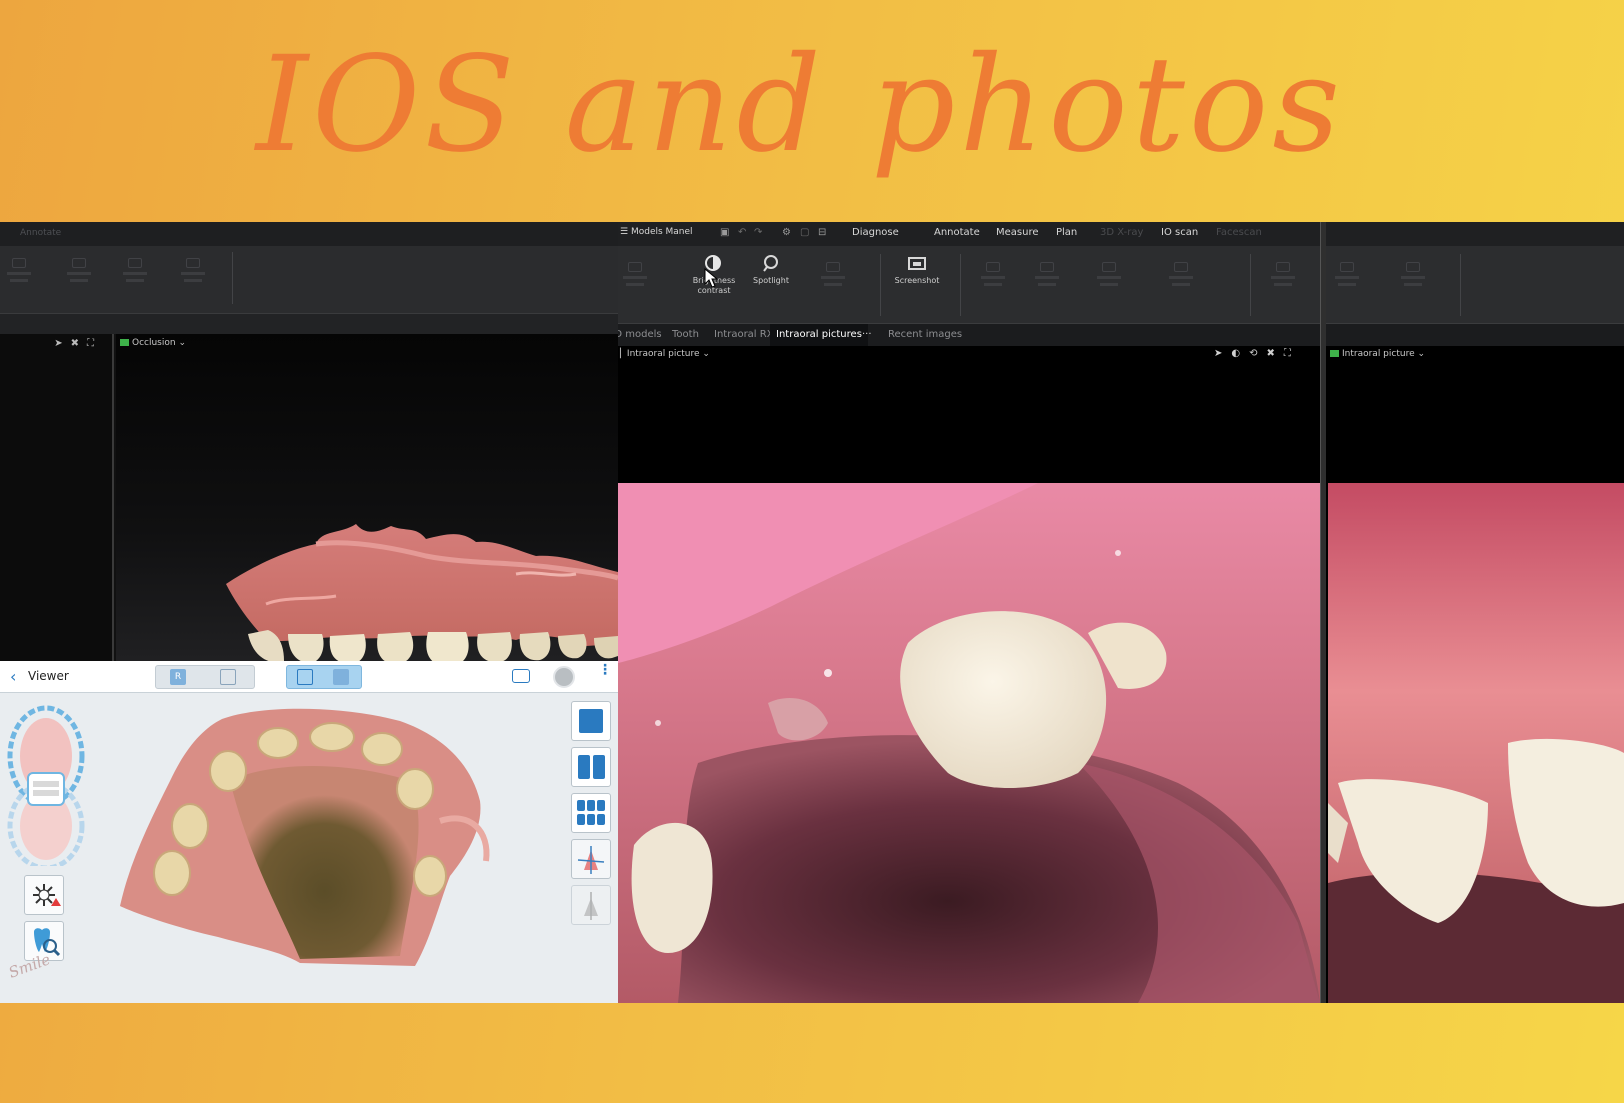 This screenshot has width=1624, height=1103. I want to click on spotlight-button: Spotlight, so click(771, 269).